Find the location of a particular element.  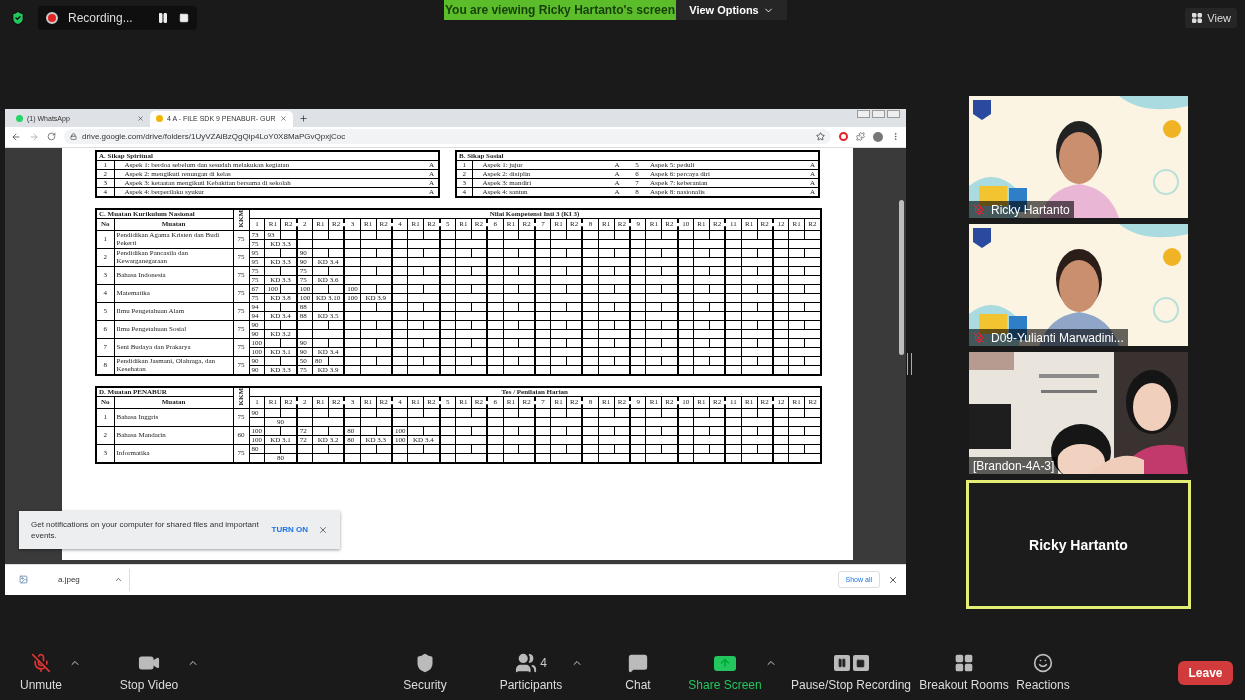

lock-icon is located at coordinates (73, 136).